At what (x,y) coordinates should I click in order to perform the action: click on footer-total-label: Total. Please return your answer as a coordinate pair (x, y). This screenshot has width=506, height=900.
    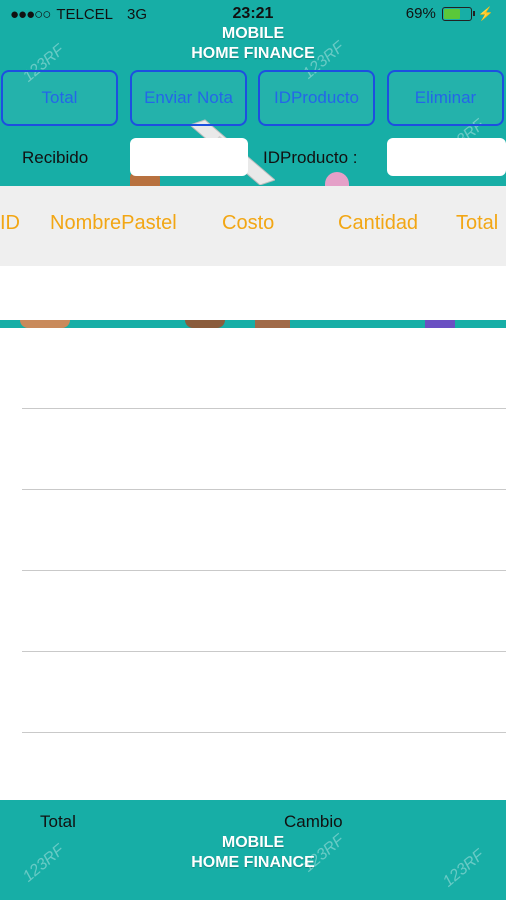
    Looking at the image, I should click on (58, 821).